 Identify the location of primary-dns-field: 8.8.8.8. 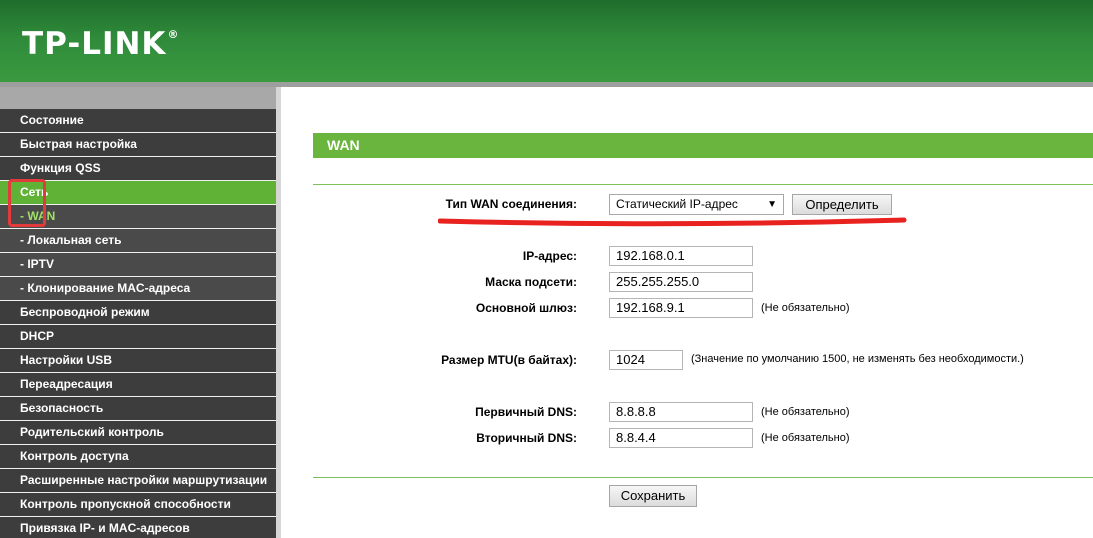
(681, 412).